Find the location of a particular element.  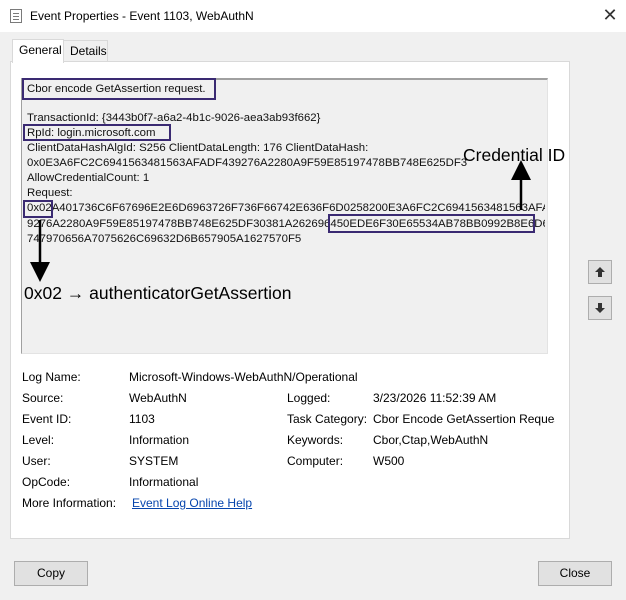

computer-label: Computer: is located at coordinates (315, 461).